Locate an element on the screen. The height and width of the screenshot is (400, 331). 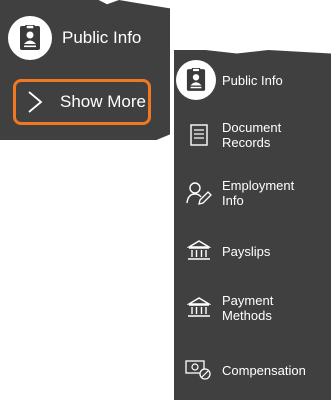
menu-item-compensation: Compensation is located at coordinates (252, 370).